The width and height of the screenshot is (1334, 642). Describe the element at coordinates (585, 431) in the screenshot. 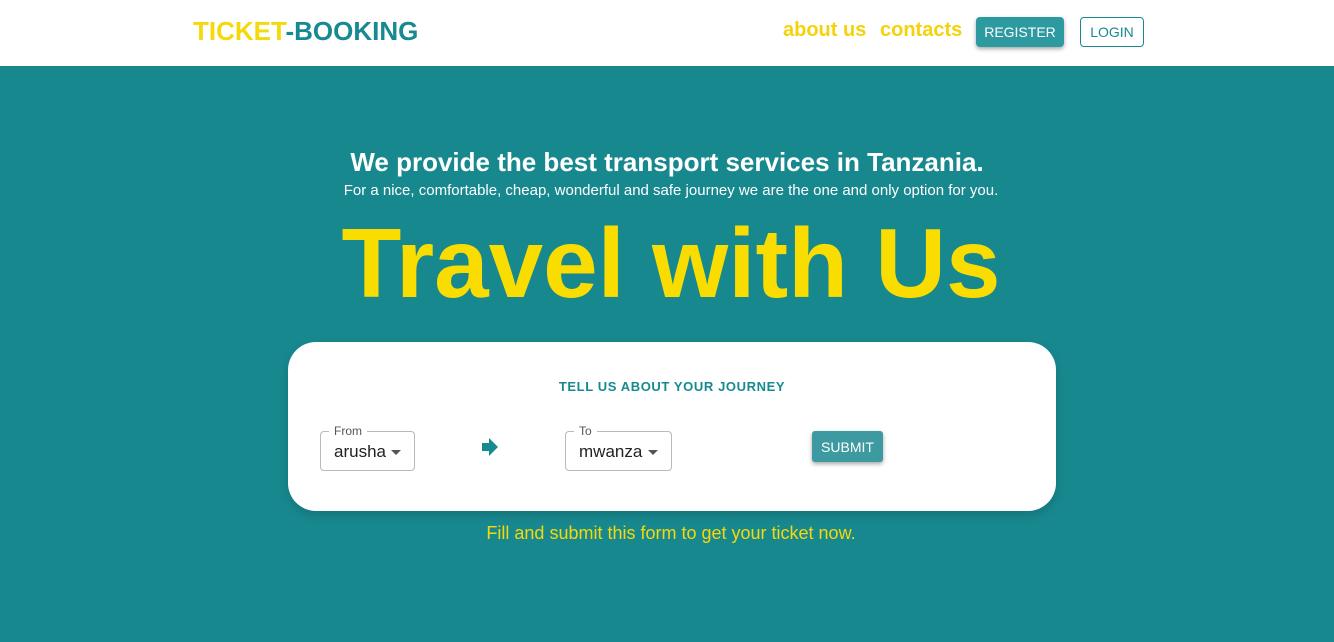

I see `to-label: To` at that location.